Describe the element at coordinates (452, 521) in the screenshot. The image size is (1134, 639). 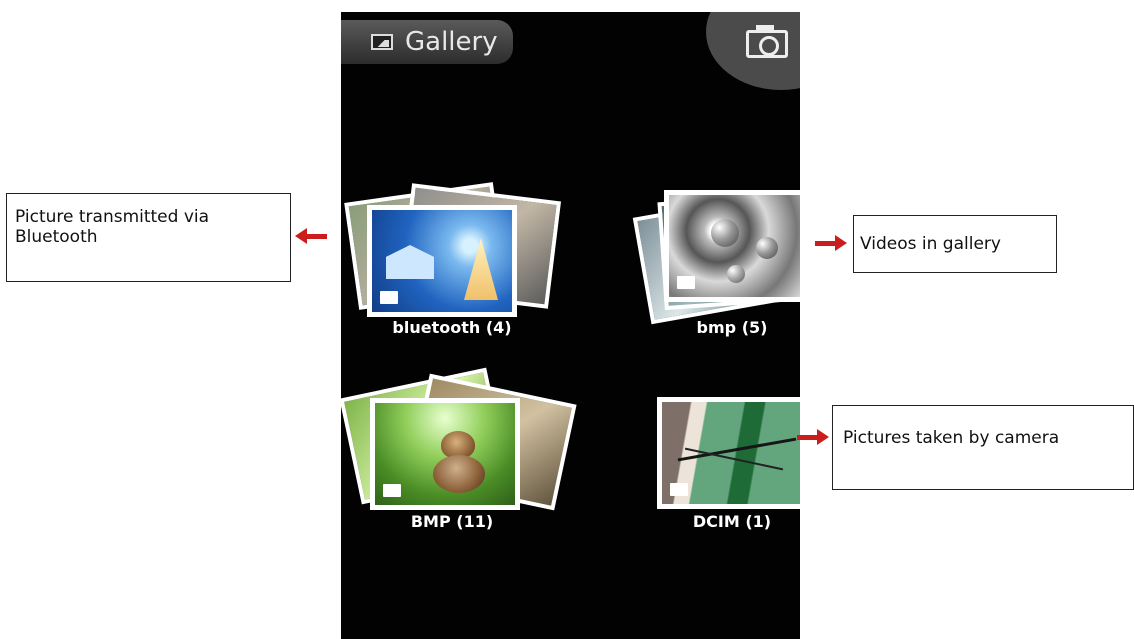
I see `album-label-BMP: BMP (11)` at that location.